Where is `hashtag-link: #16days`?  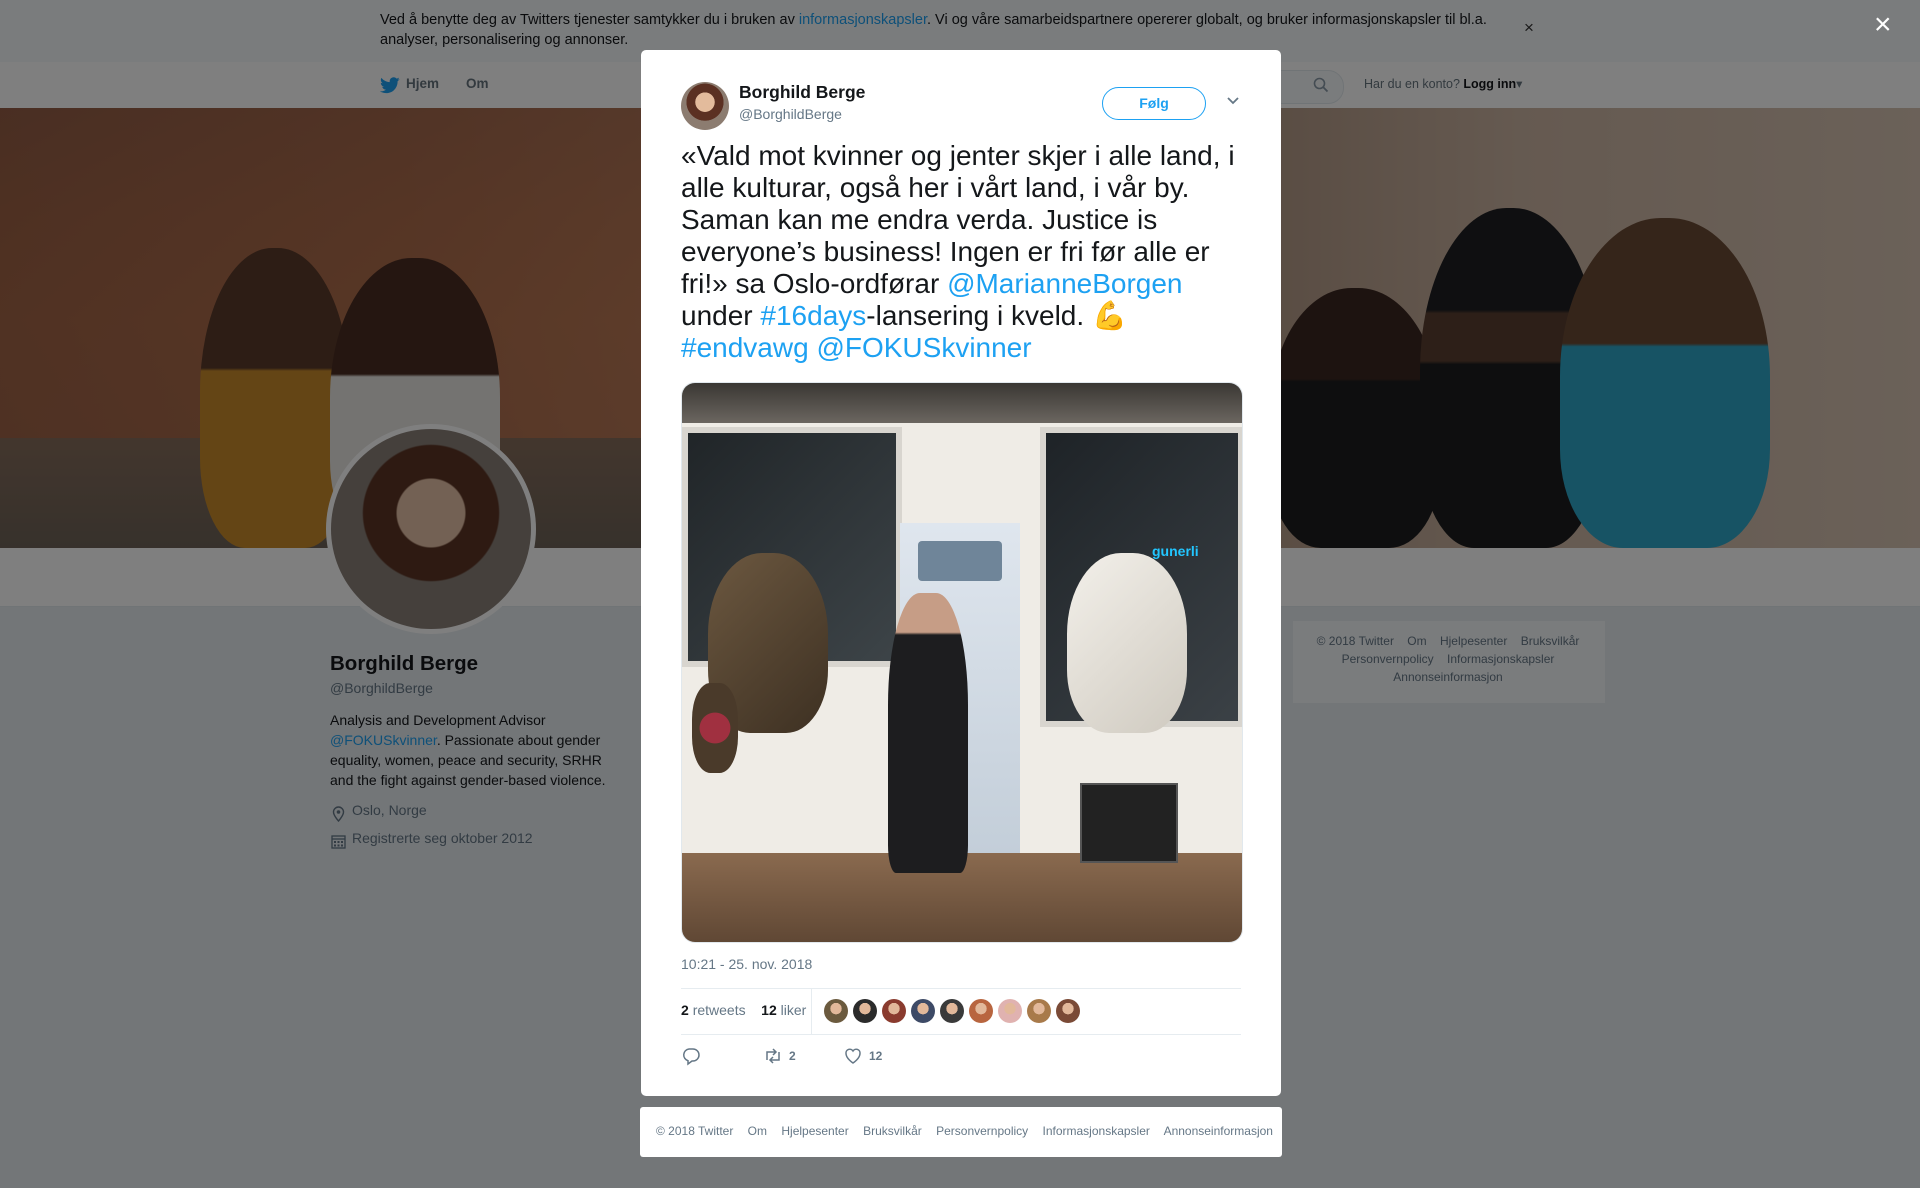 hashtag-link: #16days is located at coordinates (813, 315).